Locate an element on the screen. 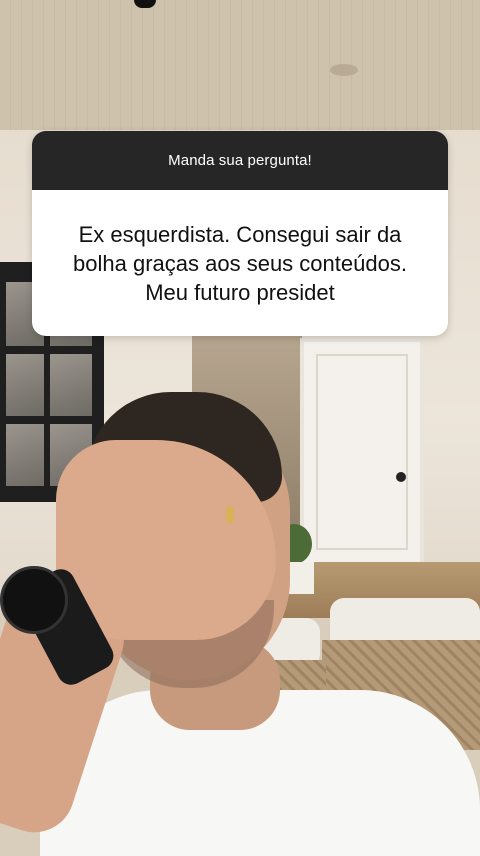 The image size is (480, 856). door is located at coordinates (362, 457).